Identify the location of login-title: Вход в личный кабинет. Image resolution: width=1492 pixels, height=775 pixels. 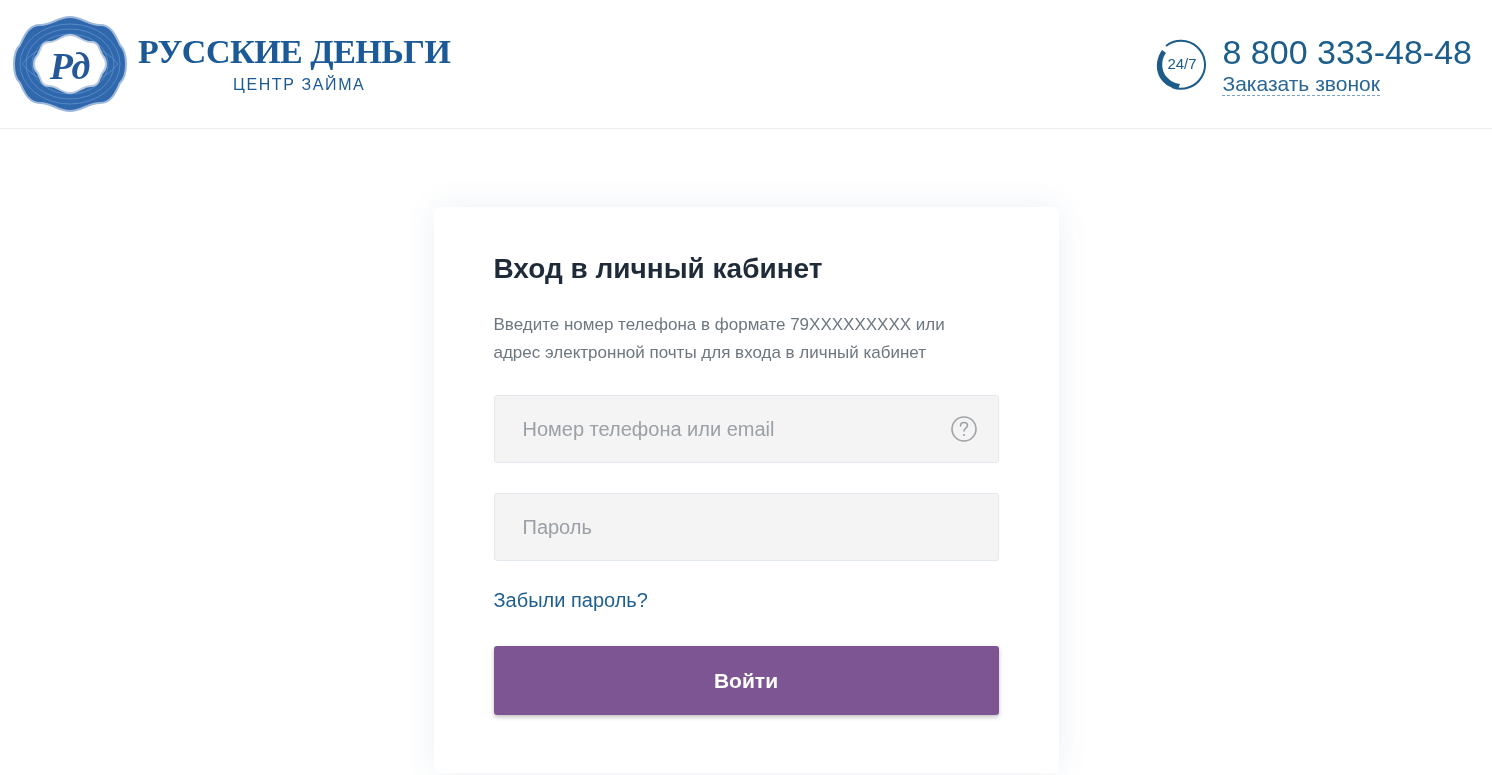
(658, 269).